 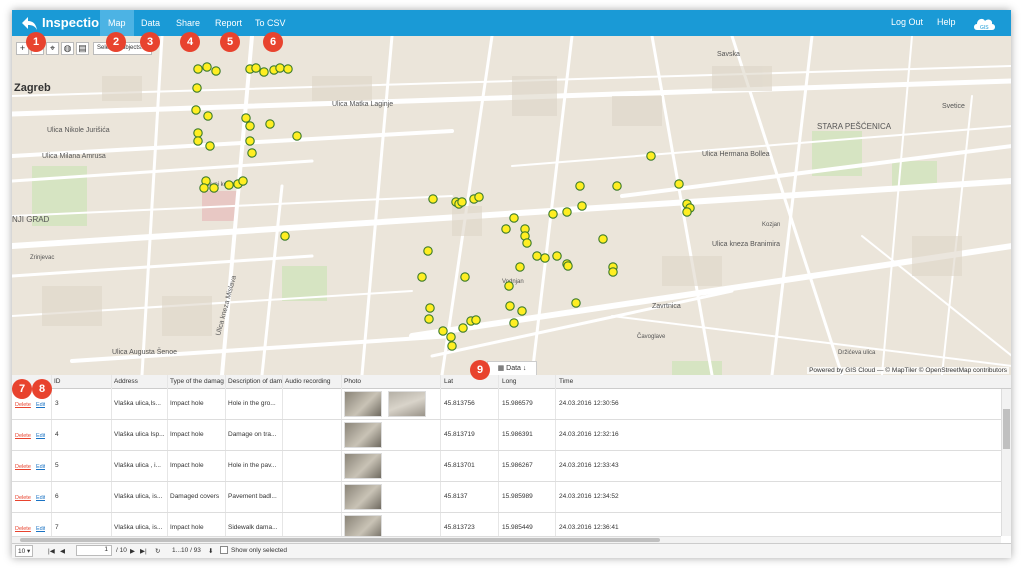 What do you see at coordinates (143, 551) in the screenshot?
I see `last-page-icon: ▶|` at bounding box center [143, 551].